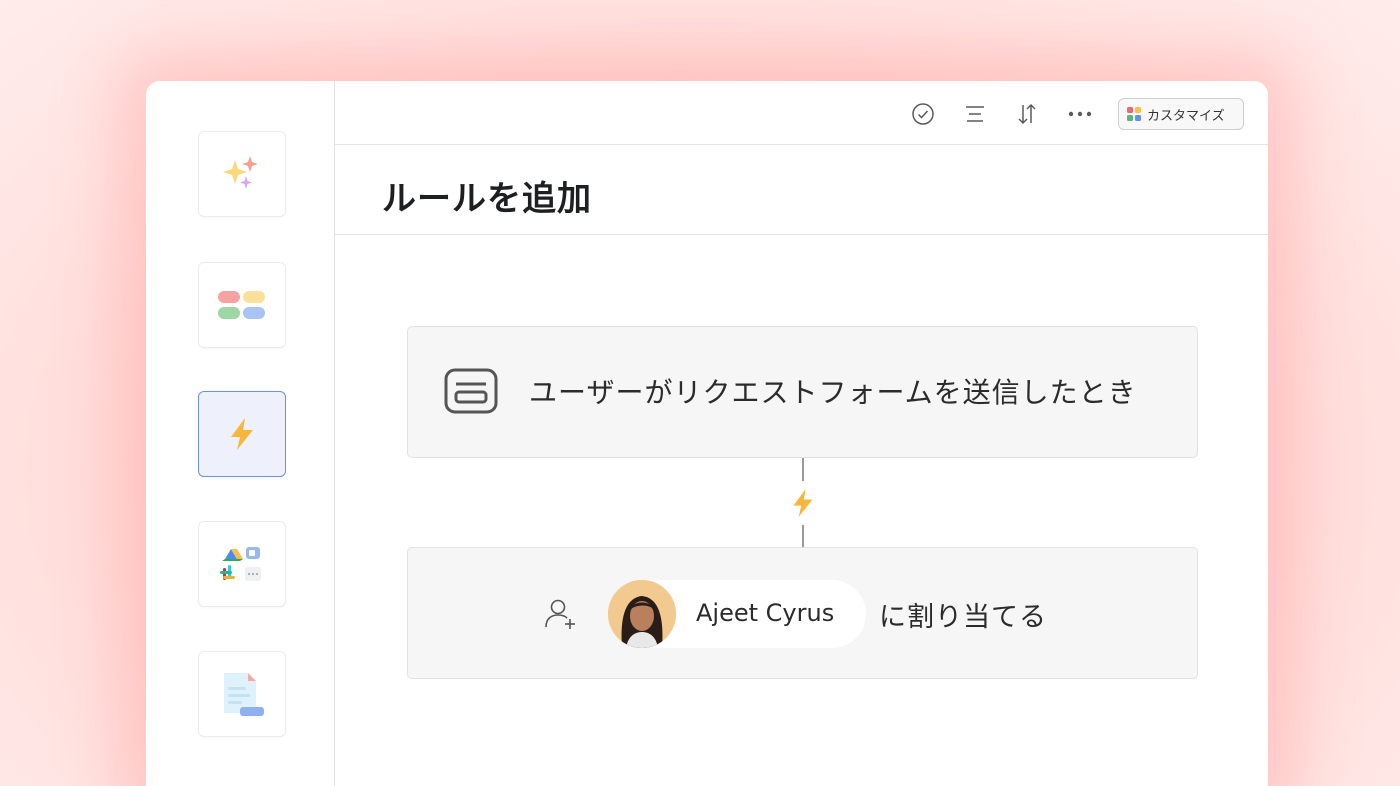 Image resolution: width=1400 pixels, height=786 pixels. Describe the element at coordinates (1134, 114) in the screenshot. I see `customize-grid-icon` at that location.